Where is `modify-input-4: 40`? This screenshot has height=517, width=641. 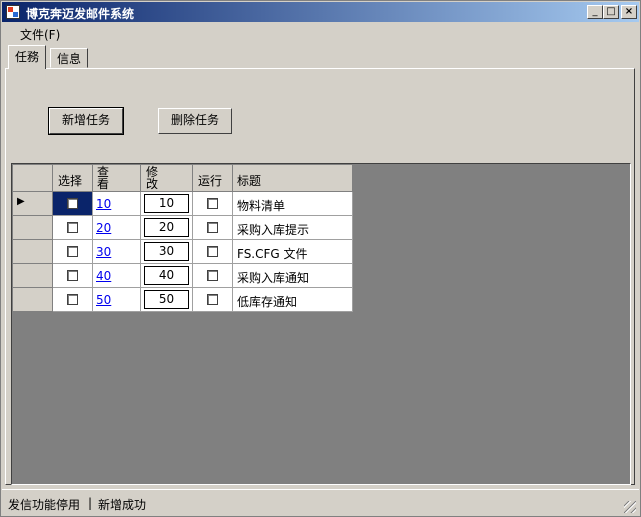
modify-input-4: 40 is located at coordinates (166, 275).